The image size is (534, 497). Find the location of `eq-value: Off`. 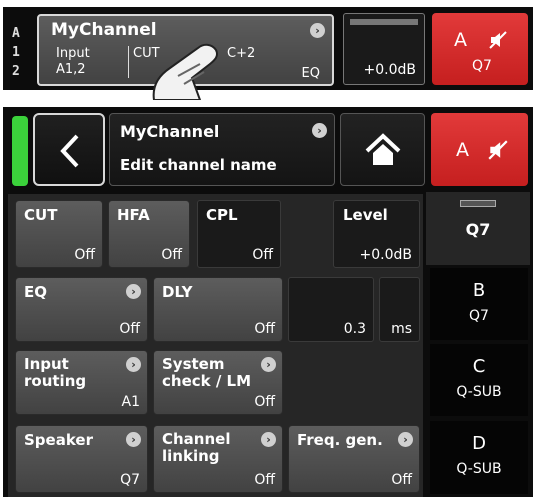

eq-value: Off is located at coordinates (129, 329).